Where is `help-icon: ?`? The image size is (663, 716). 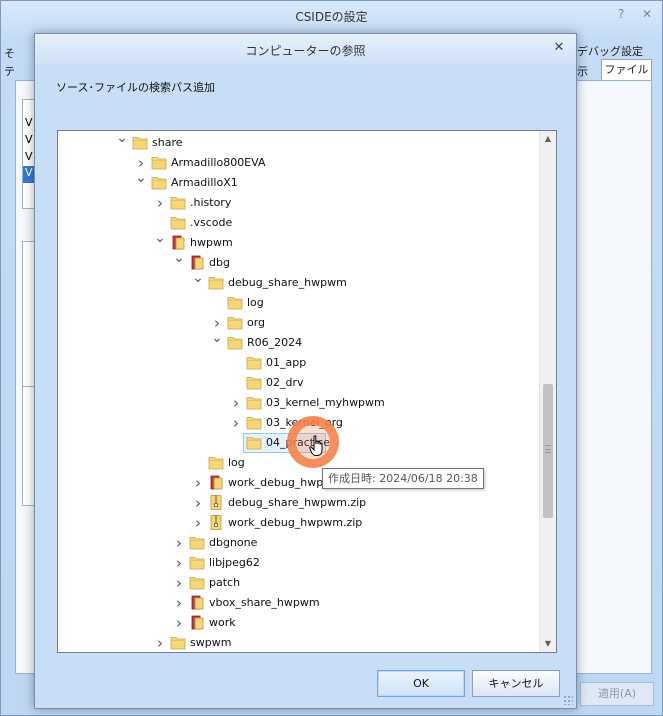 help-icon: ? is located at coordinates (621, 14).